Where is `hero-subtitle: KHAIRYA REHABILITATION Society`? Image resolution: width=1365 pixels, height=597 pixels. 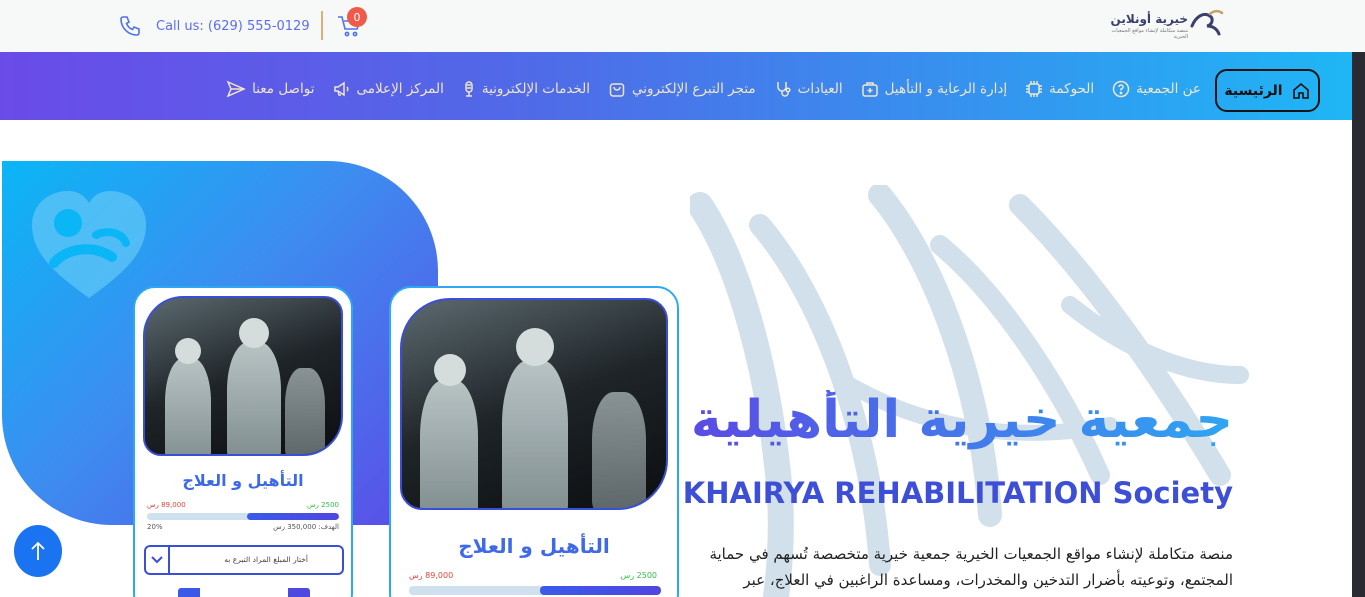
hero-subtitle: KHAIRYA REHABILITATION Society is located at coordinates (957, 493).